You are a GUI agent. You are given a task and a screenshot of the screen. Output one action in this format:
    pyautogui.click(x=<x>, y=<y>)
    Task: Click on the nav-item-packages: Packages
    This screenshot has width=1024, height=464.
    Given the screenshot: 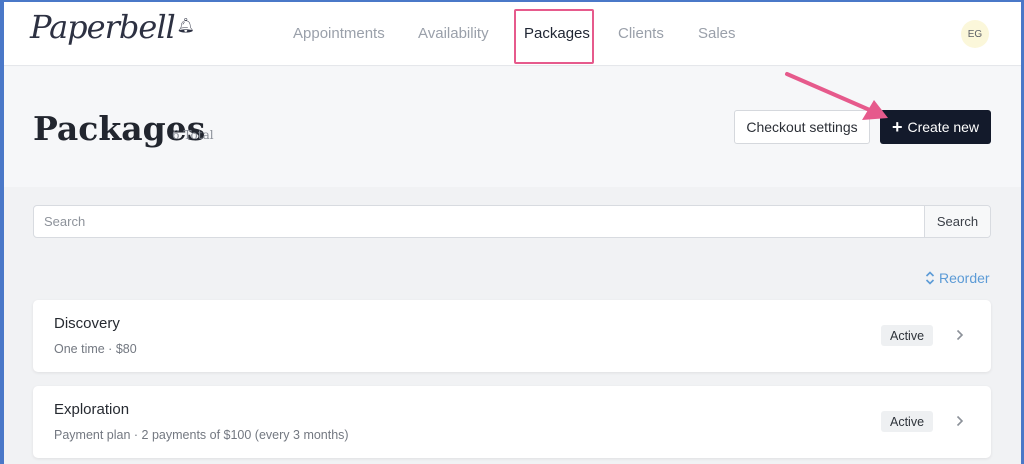 What is the action you would take?
    pyautogui.click(x=557, y=33)
    